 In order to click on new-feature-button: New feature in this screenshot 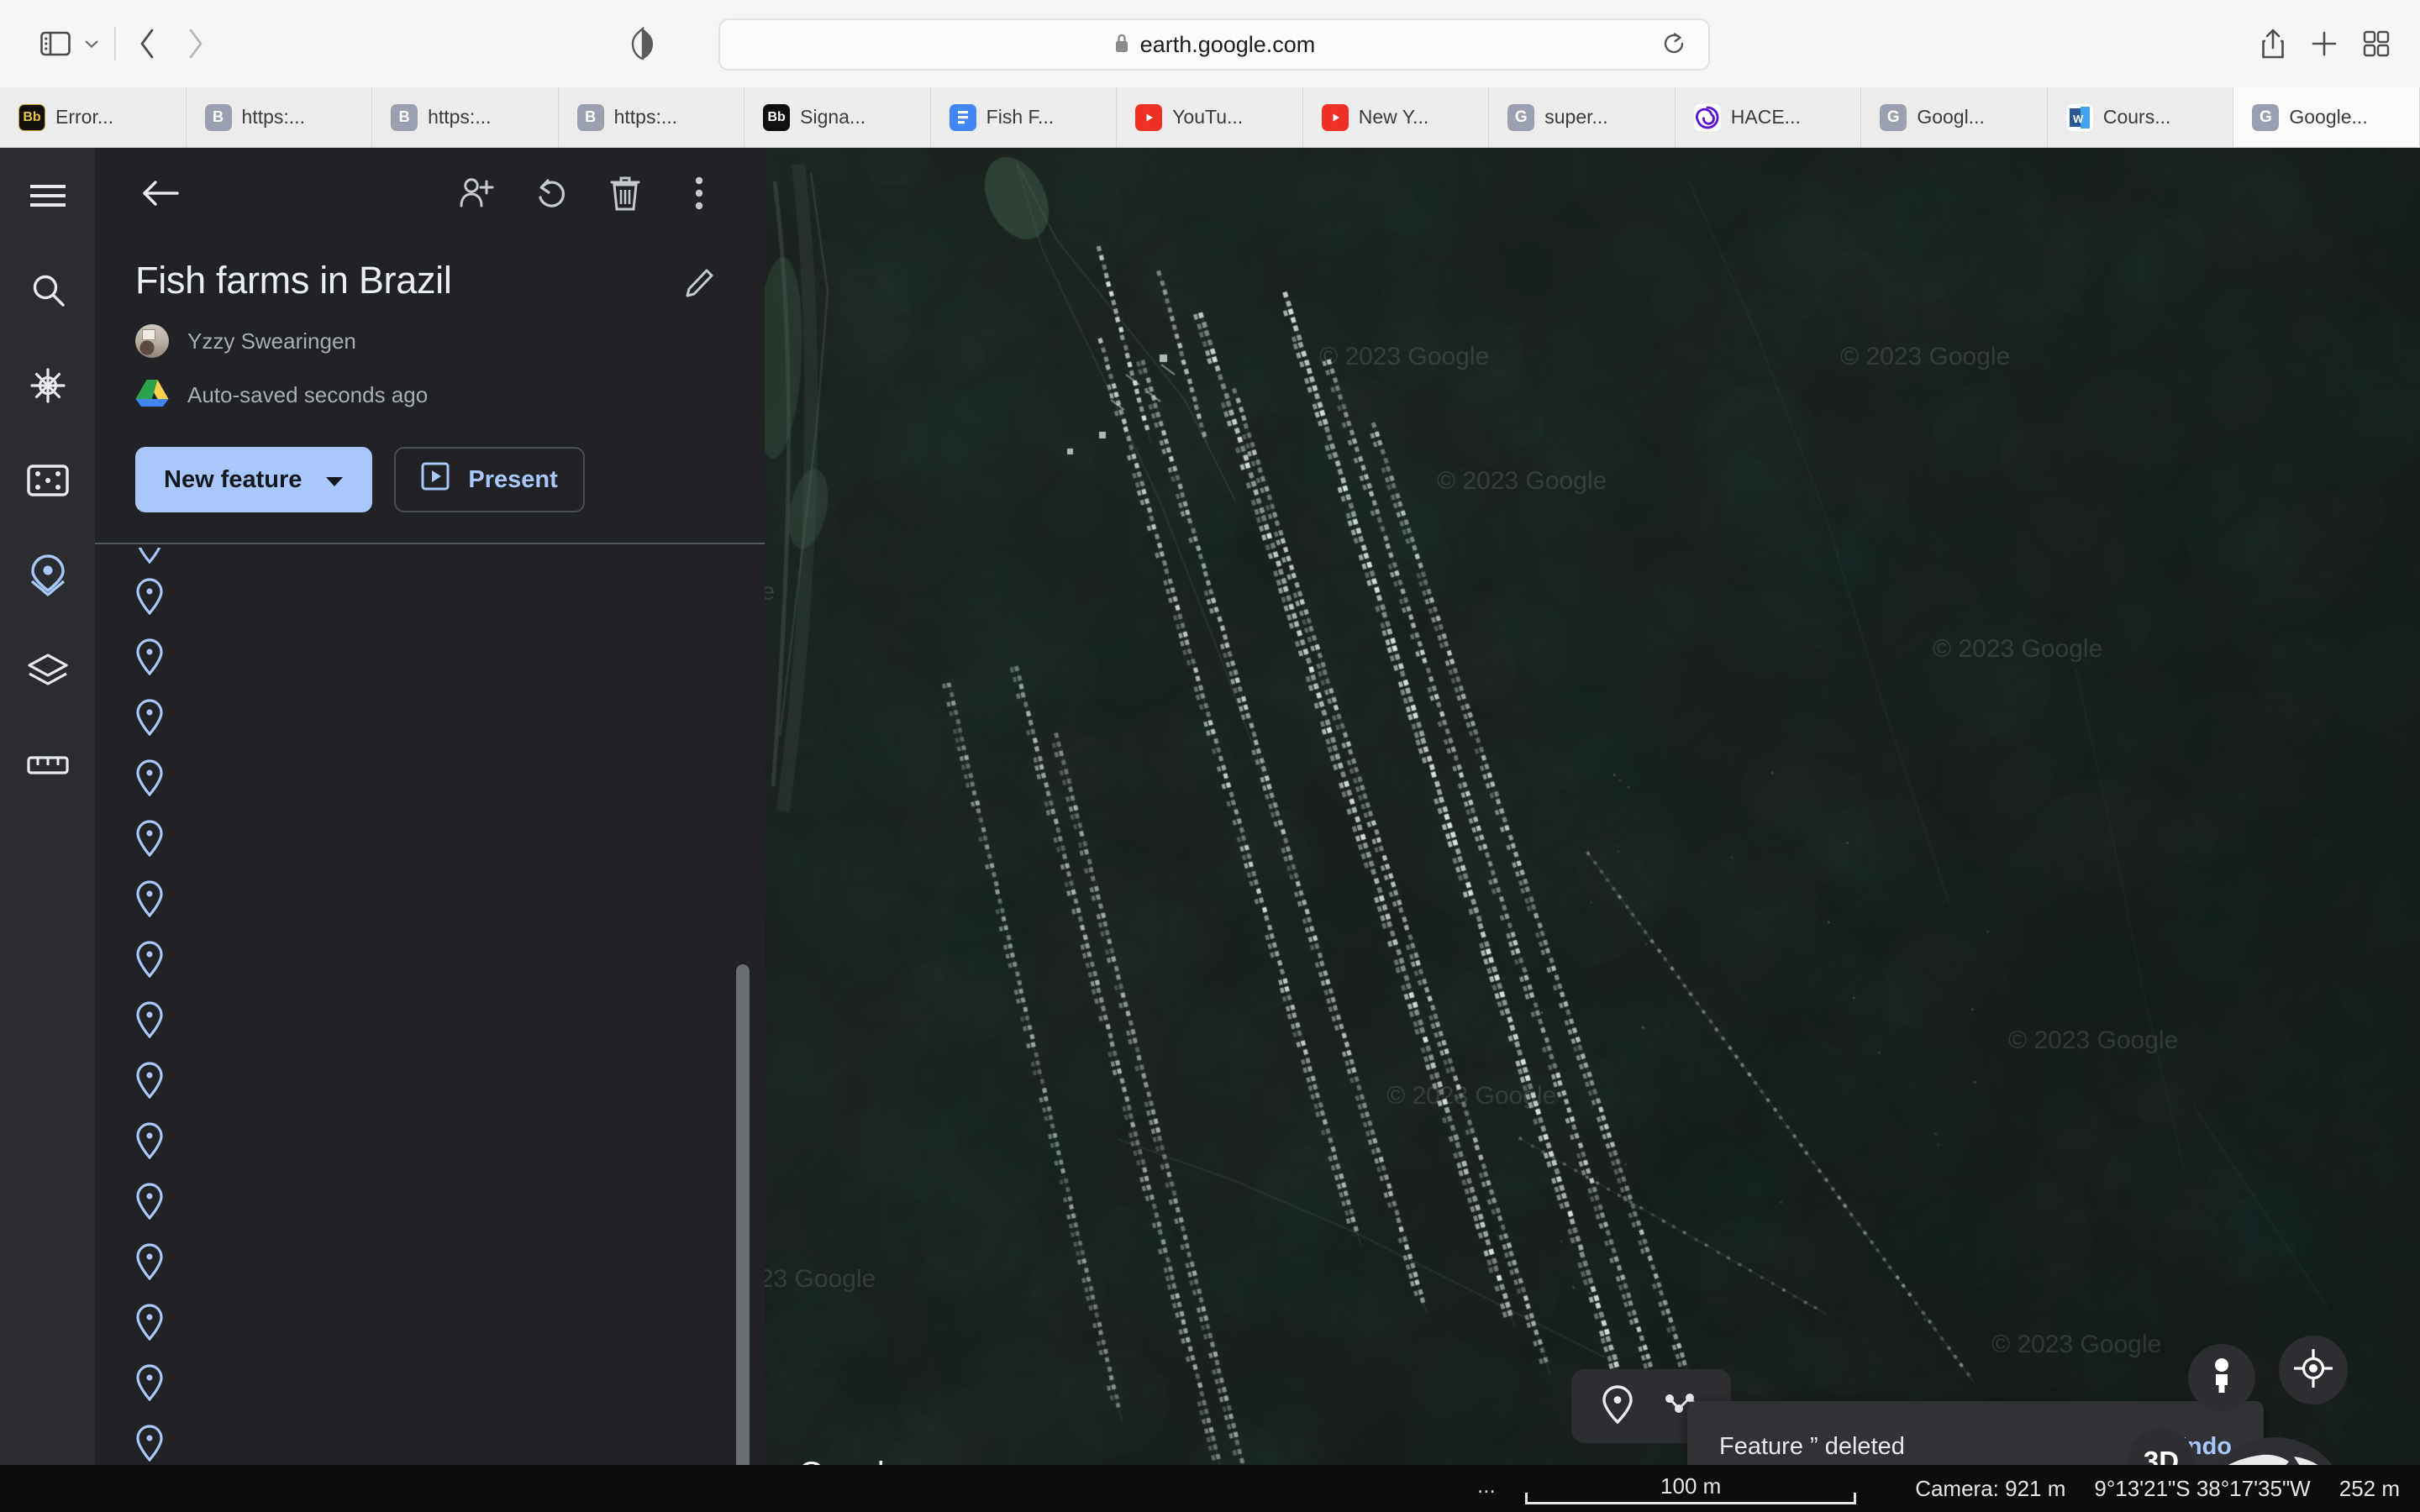, I will do `click(254, 479)`.